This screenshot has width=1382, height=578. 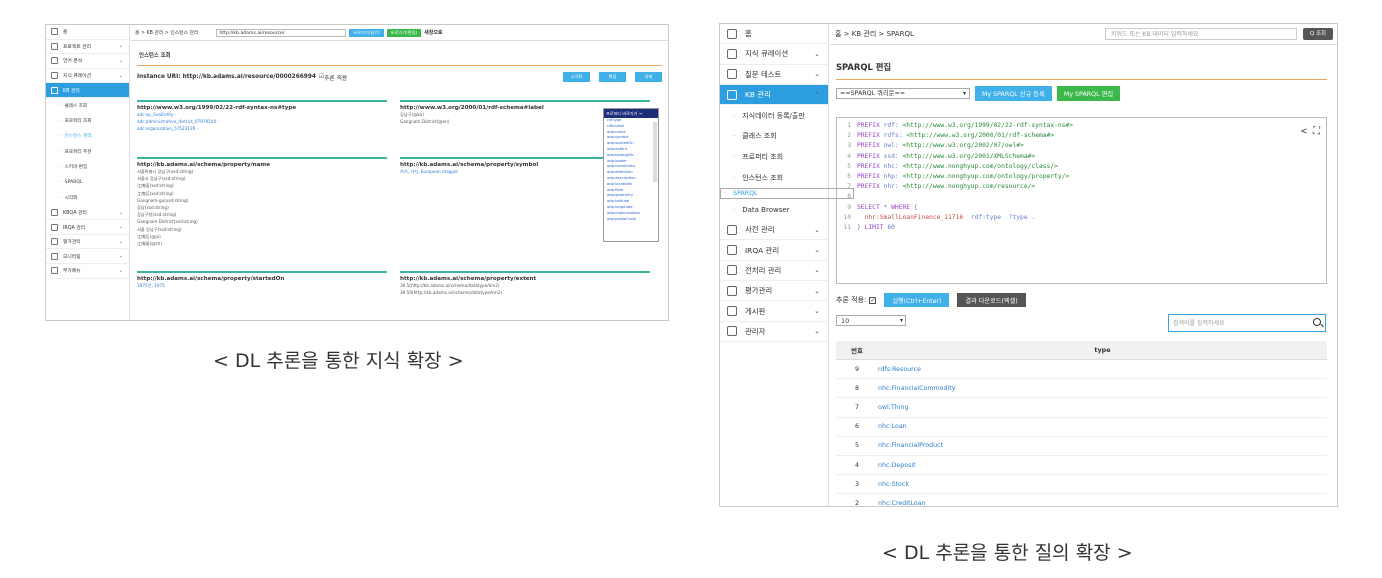 I want to click on sidebar-item-2: 질문 테스트 ⌄, so click(x=774, y=75).